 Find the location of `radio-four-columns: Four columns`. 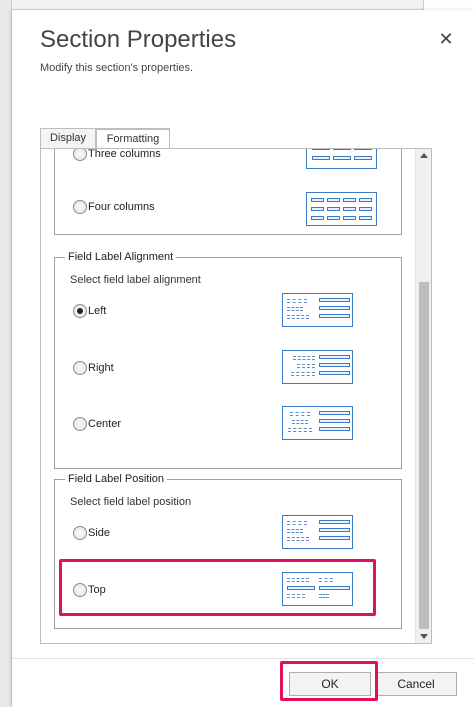

radio-four-columns: Four columns is located at coordinates (114, 207).